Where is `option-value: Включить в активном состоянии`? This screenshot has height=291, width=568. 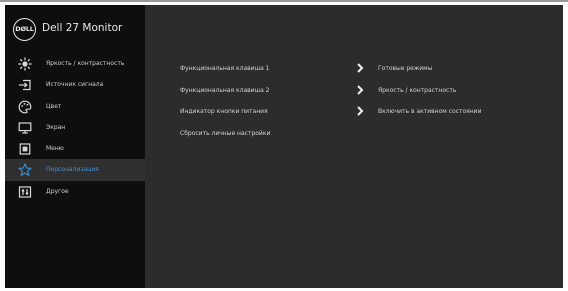 option-value: Включить в активном состоянии is located at coordinates (430, 111).